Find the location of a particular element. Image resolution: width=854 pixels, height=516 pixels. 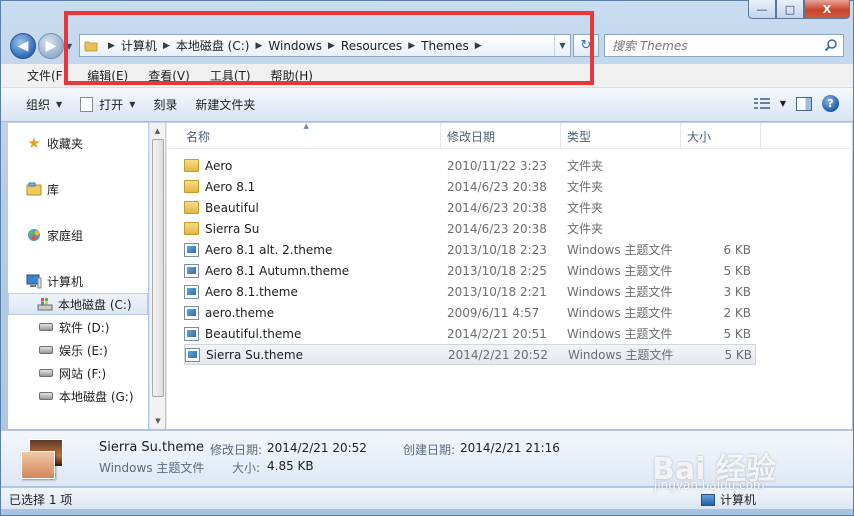

search-box is located at coordinates (724, 45).